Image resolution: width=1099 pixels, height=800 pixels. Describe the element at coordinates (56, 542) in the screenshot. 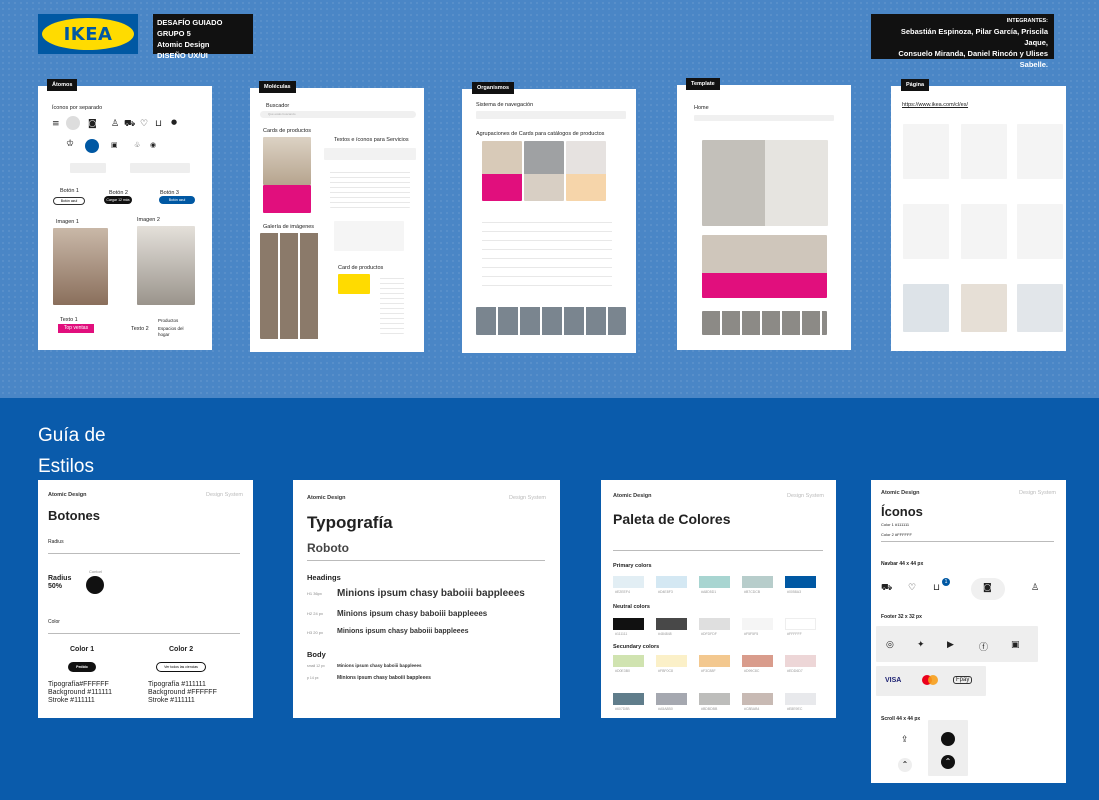

I see `radius-label: Radius` at that location.